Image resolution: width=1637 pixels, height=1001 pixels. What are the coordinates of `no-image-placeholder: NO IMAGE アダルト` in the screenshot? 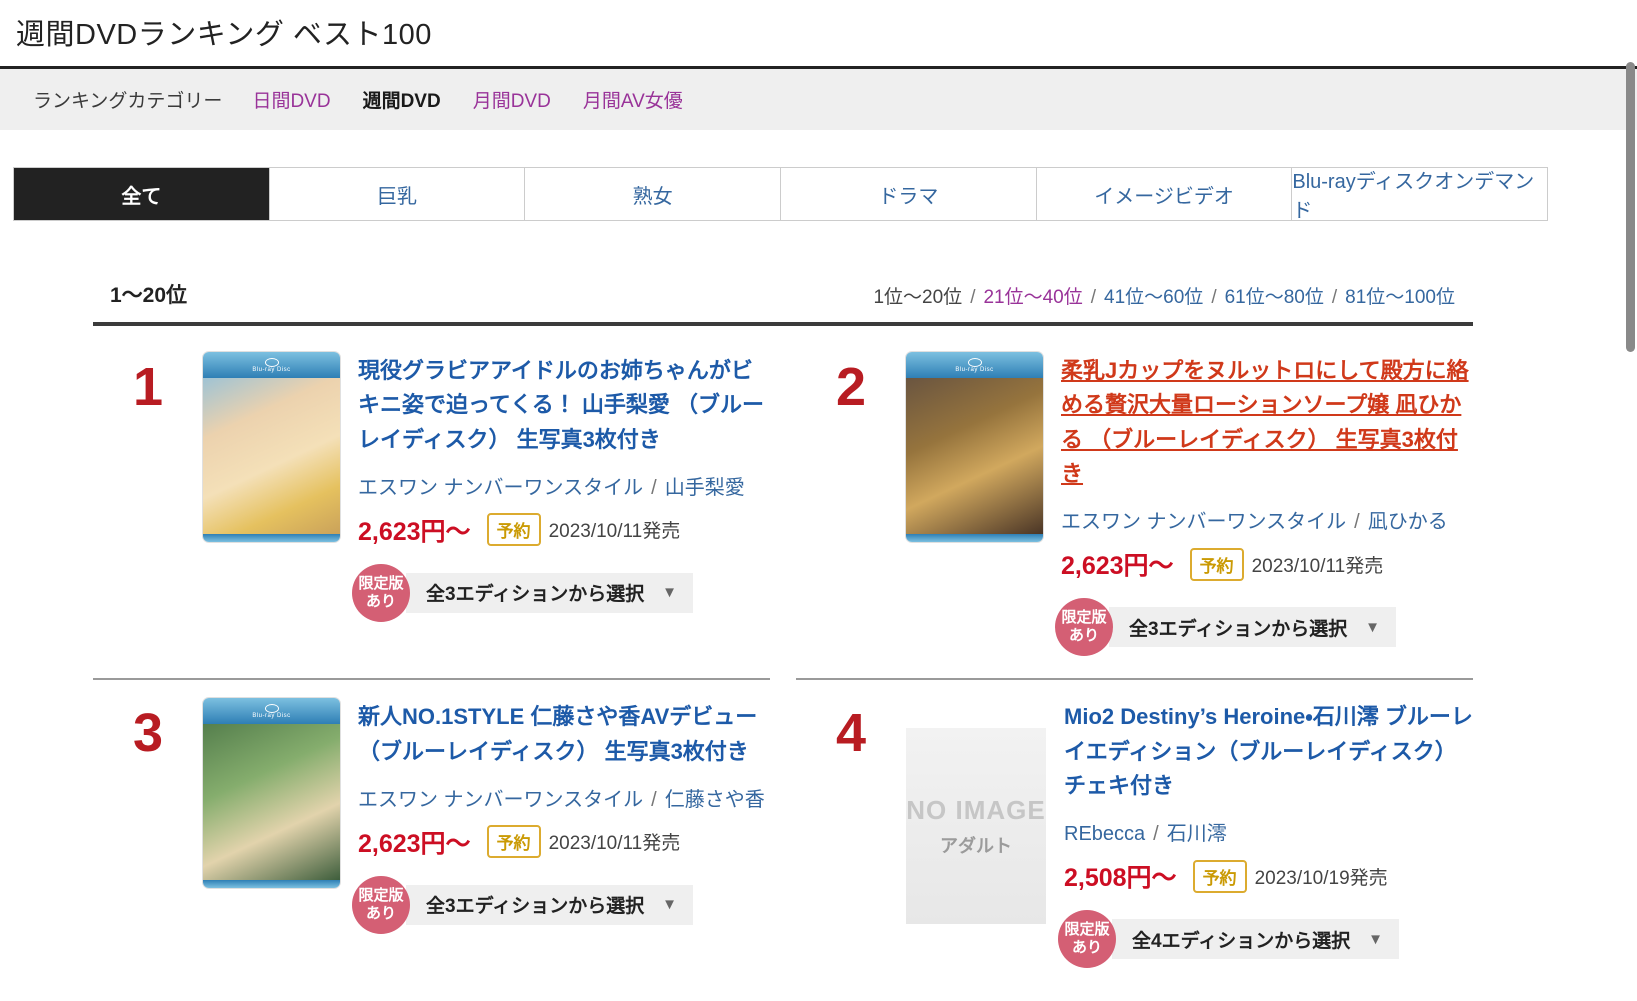 It's located at (976, 826).